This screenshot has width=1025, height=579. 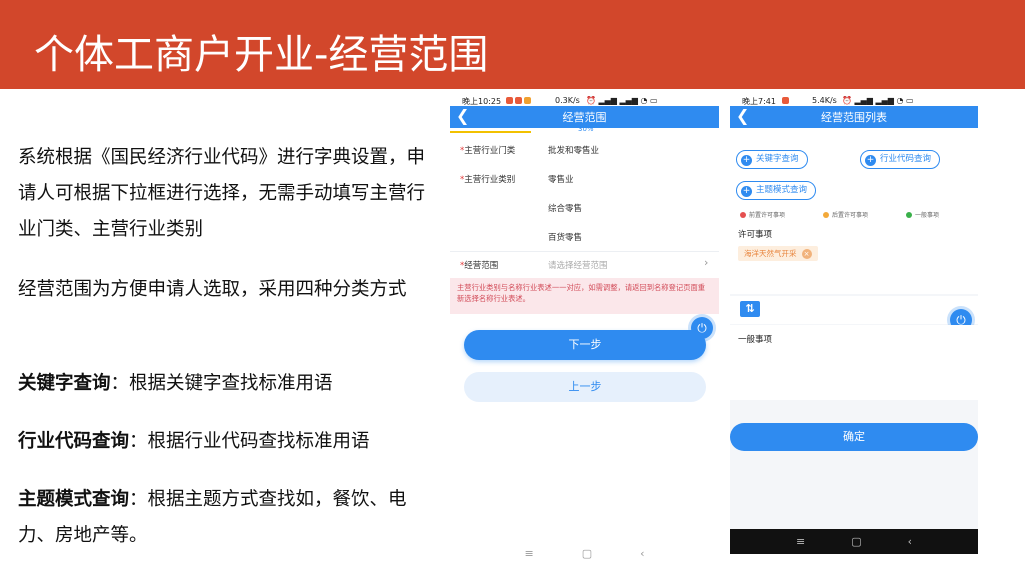 What do you see at coordinates (806, 254) in the screenshot?
I see `remove-tag-icon: ×` at bounding box center [806, 254].